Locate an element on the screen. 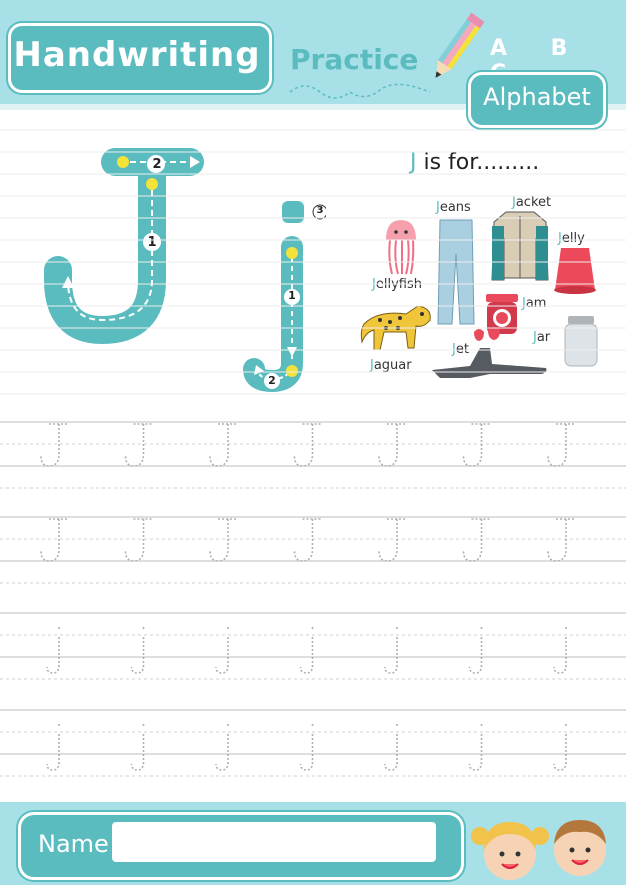  page-title: Handwriting is located at coordinates (137, 55).